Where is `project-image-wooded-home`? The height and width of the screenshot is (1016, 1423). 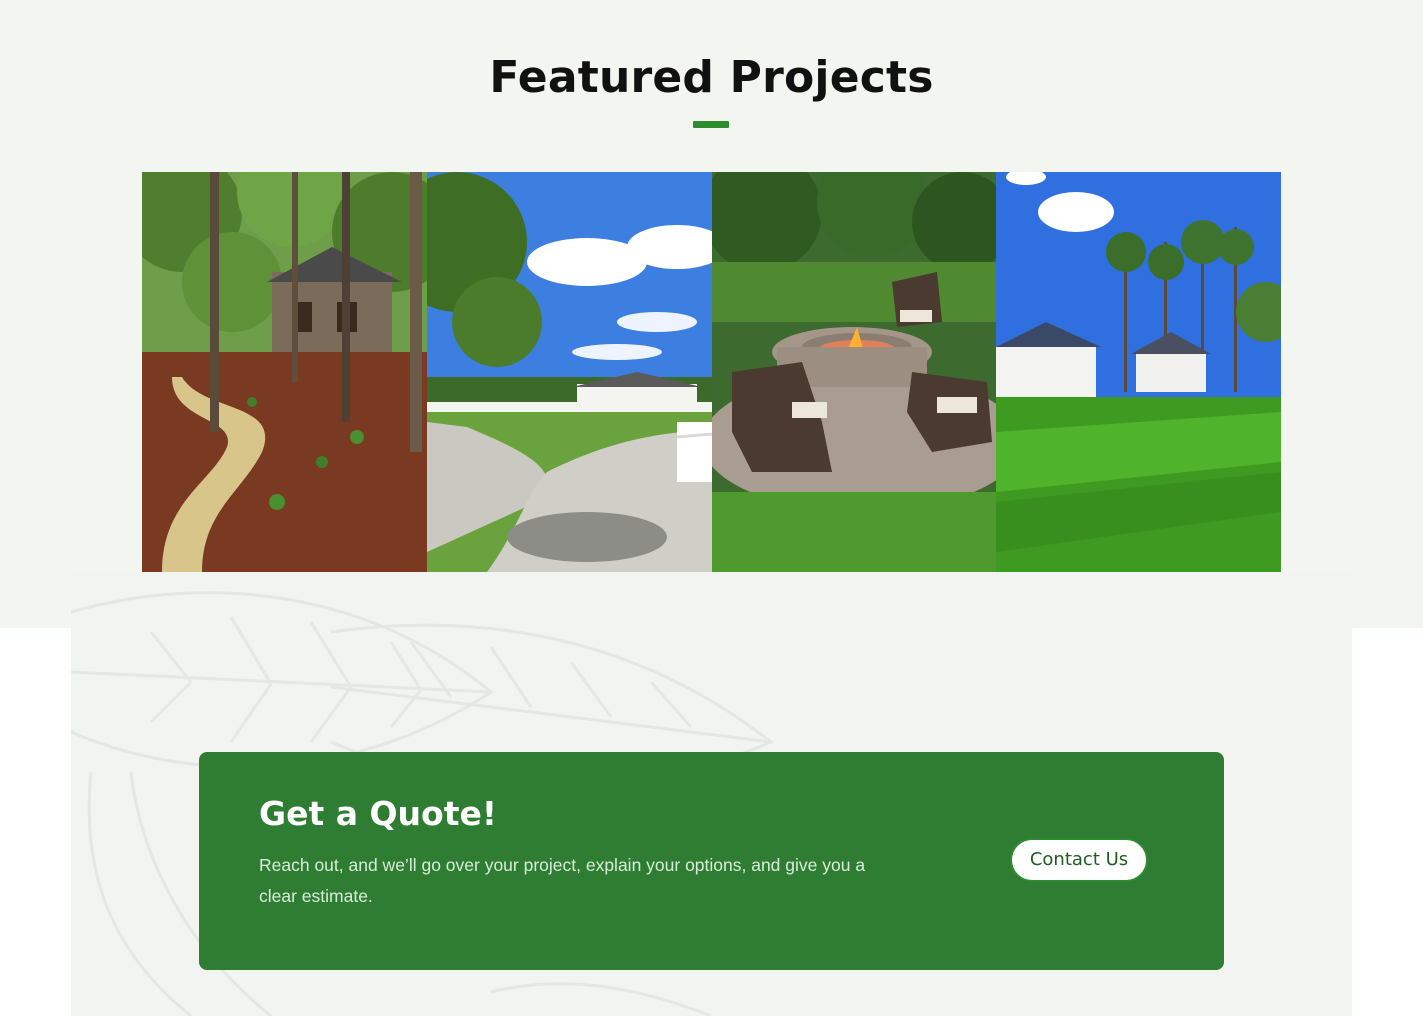 project-image-wooded-home is located at coordinates (284, 372).